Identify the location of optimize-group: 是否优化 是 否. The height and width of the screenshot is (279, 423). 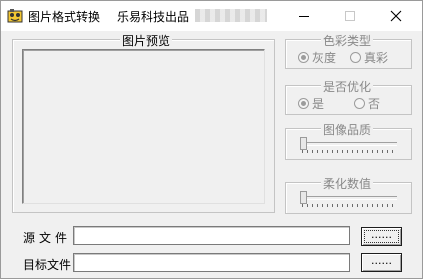
(348, 96).